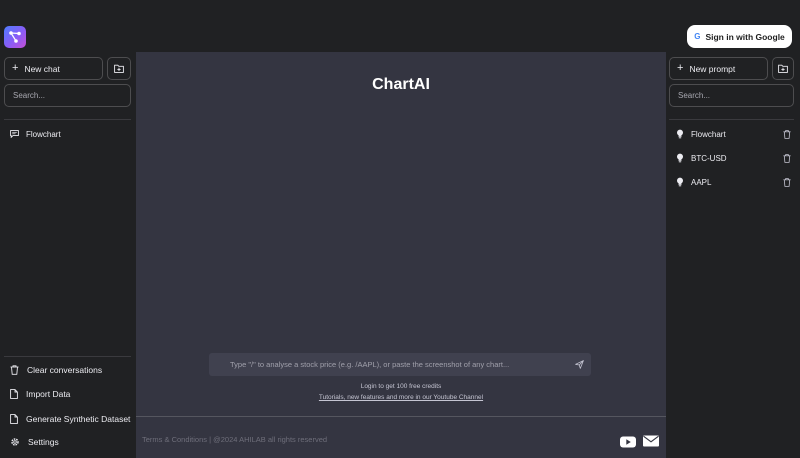 The image size is (800, 458). I want to click on gear-icon, so click(15, 442).